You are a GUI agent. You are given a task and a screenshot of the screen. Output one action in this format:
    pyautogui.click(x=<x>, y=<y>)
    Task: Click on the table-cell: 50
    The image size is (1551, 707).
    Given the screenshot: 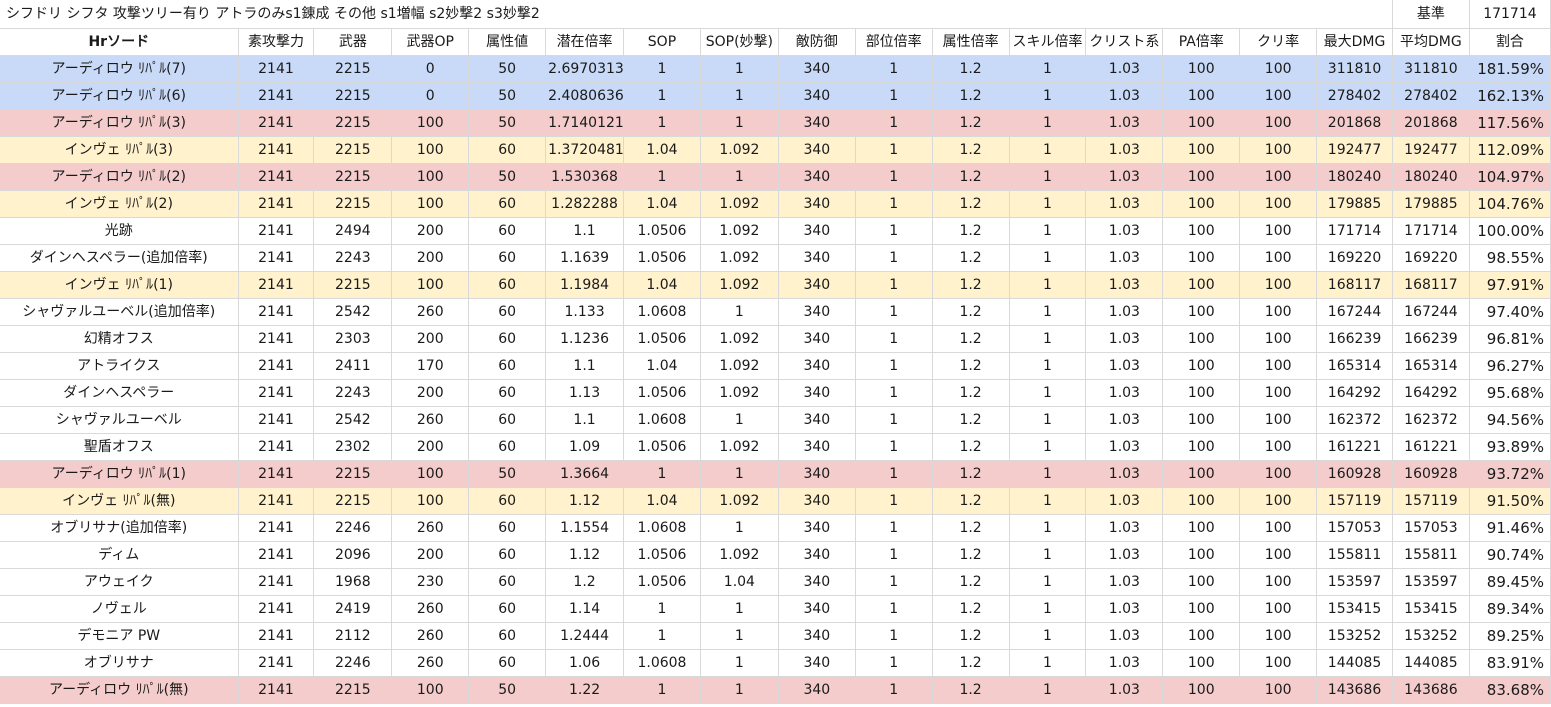 What is the action you would take?
    pyautogui.click(x=507, y=690)
    